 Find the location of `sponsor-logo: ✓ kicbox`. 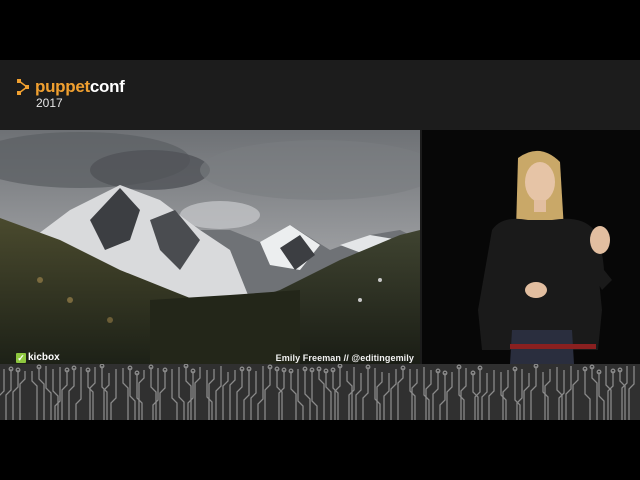

sponsor-logo: ✓ kicbox is located at coordinates (38, 357).